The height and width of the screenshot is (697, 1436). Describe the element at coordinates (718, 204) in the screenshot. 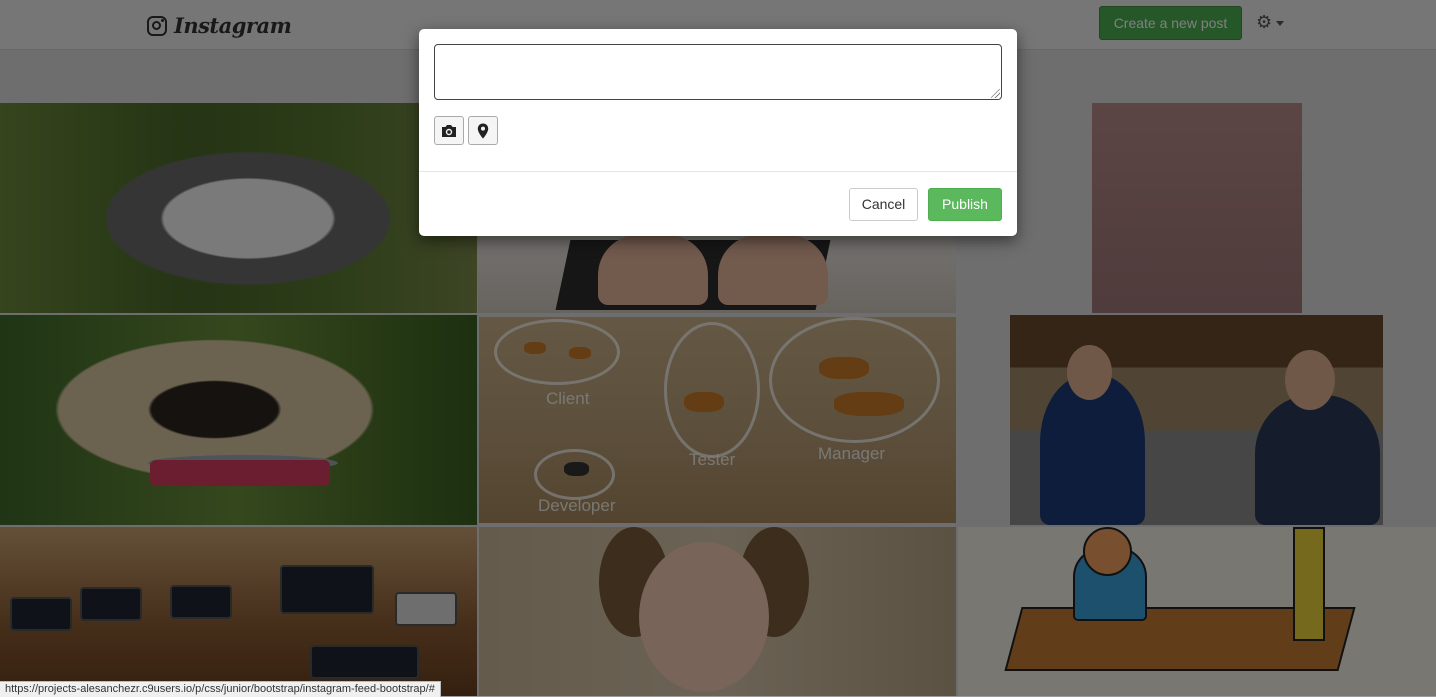

I see `modal-footer: Cancel Publish` at that location.